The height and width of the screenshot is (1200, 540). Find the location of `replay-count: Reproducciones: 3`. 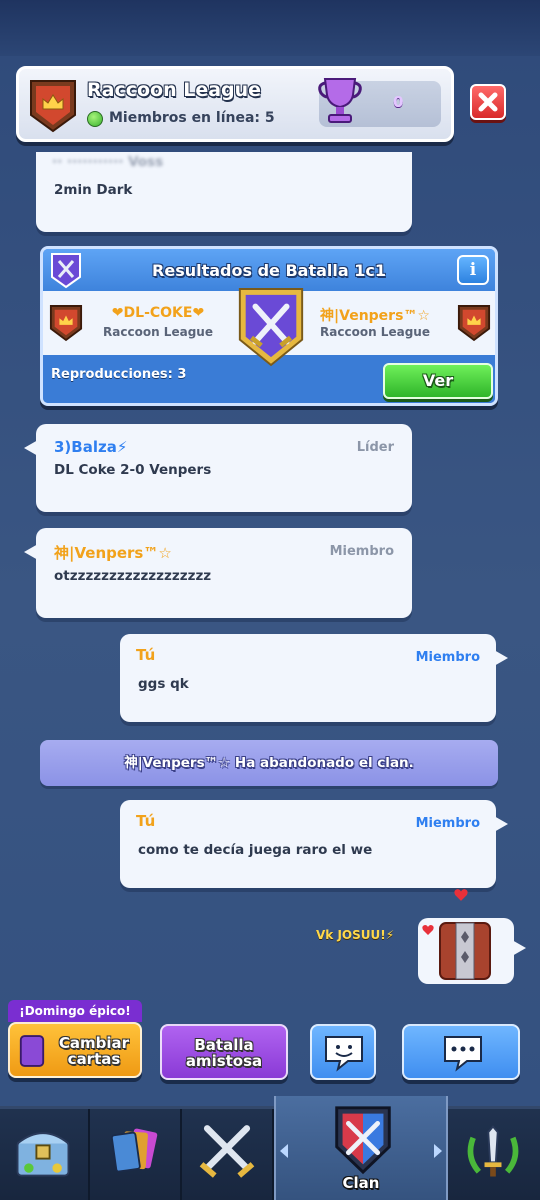

replay-count: Reproducciones: 3 is located at coordinates (119, 374).